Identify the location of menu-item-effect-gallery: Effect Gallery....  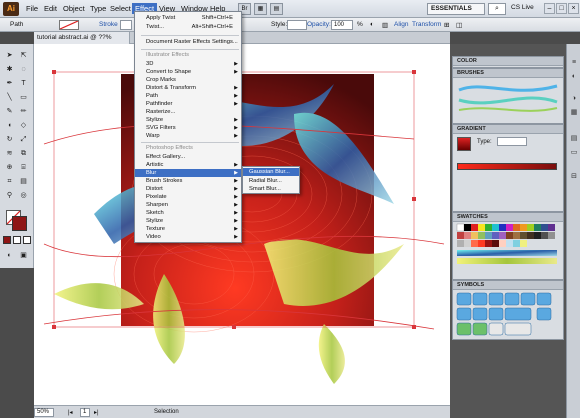
(188, 157).